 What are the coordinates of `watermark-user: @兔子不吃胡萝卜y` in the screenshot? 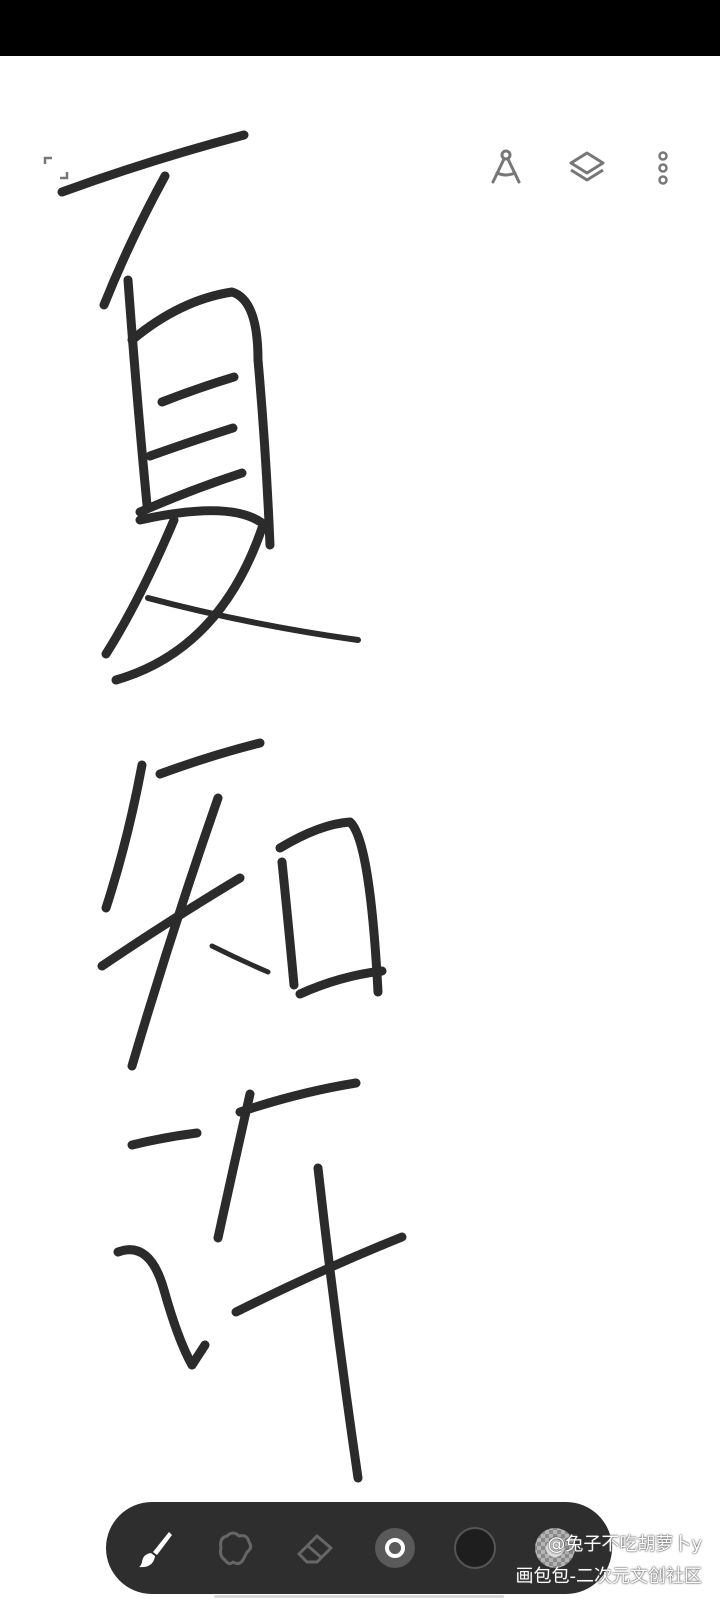 It's located at (624, 1544).